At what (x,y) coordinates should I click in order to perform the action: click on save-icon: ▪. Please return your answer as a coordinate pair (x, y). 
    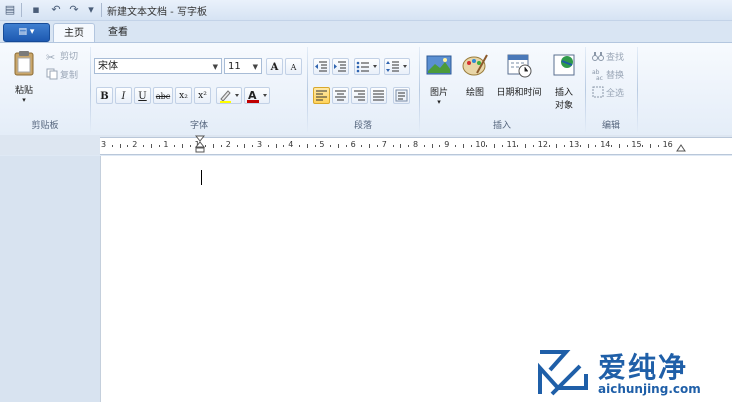
    Looking at the image, I should click on (36, 10).